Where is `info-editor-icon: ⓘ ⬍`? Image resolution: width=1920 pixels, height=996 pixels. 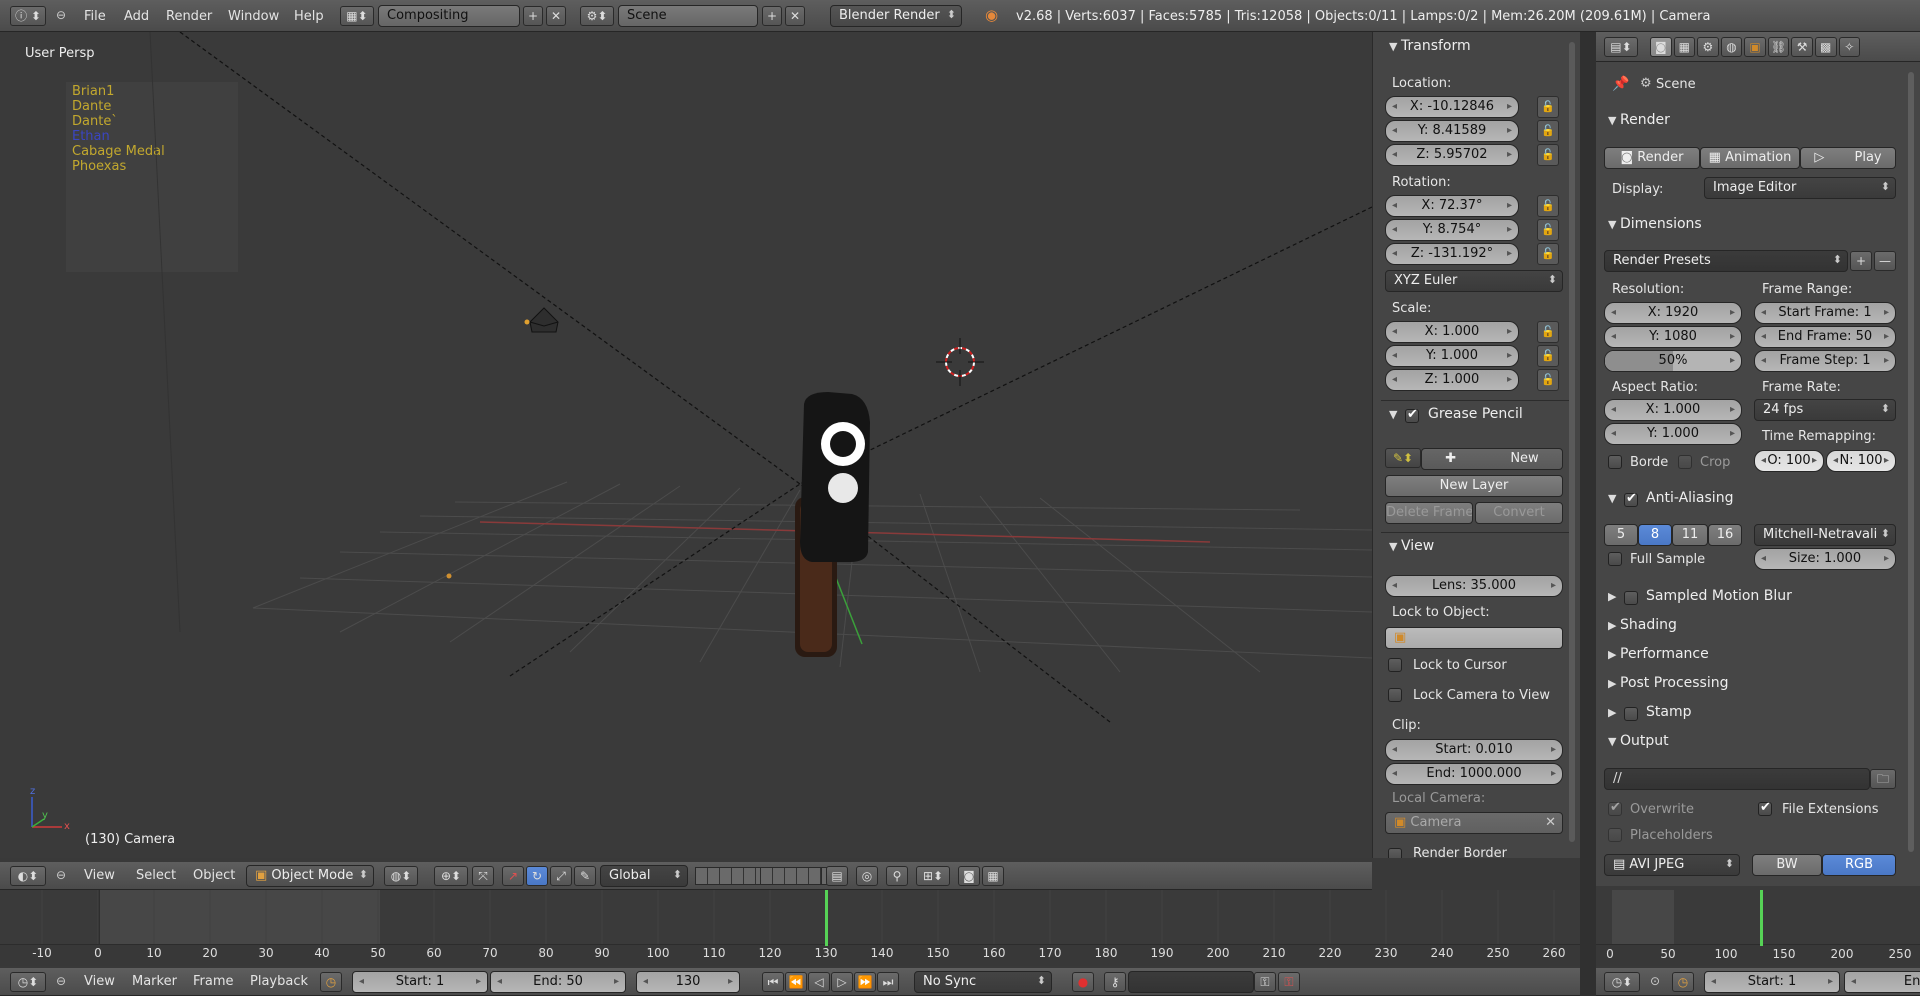 info-editor-icon: ⓘ ⬍ is located at coordinates (28, 16).